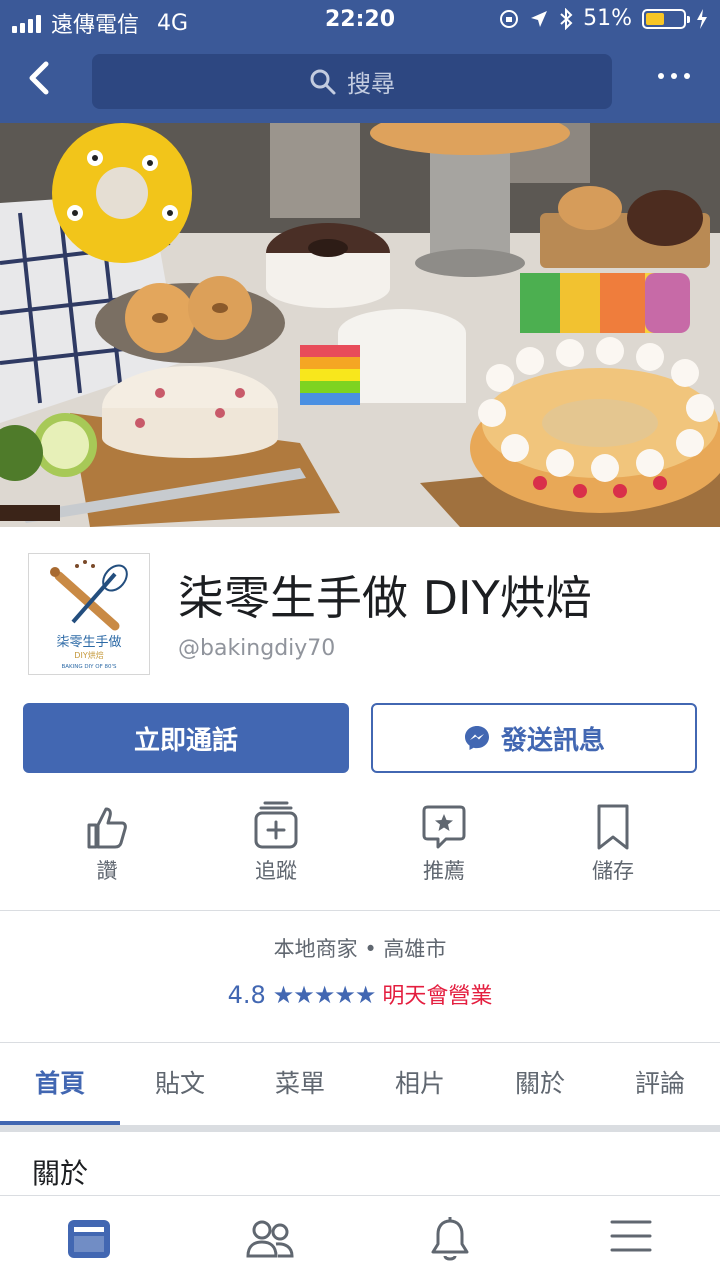 This screenshot has height=1281, width=720. I want to click on save-label: 儲存, so click(613, 871).